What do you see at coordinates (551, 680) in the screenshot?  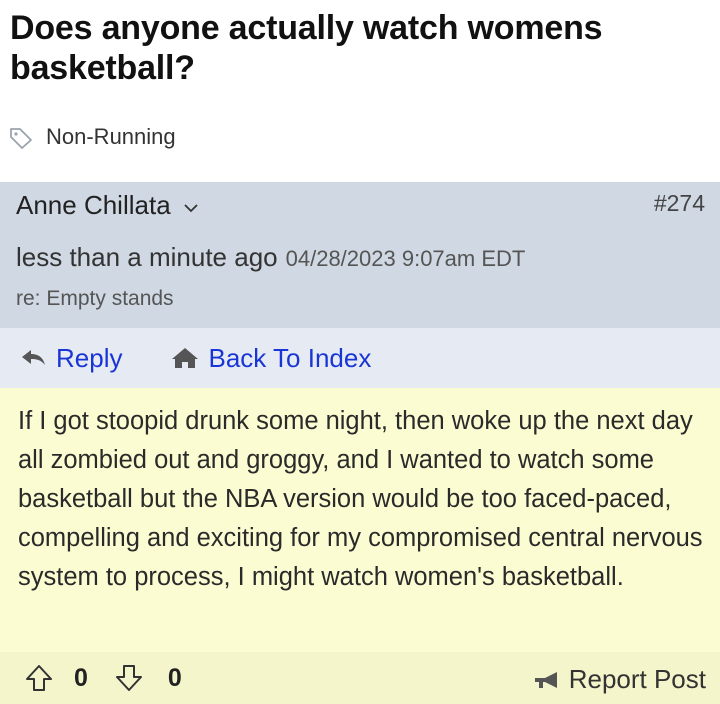 I see `megaphone-icon` at bounding box center [551, 680].